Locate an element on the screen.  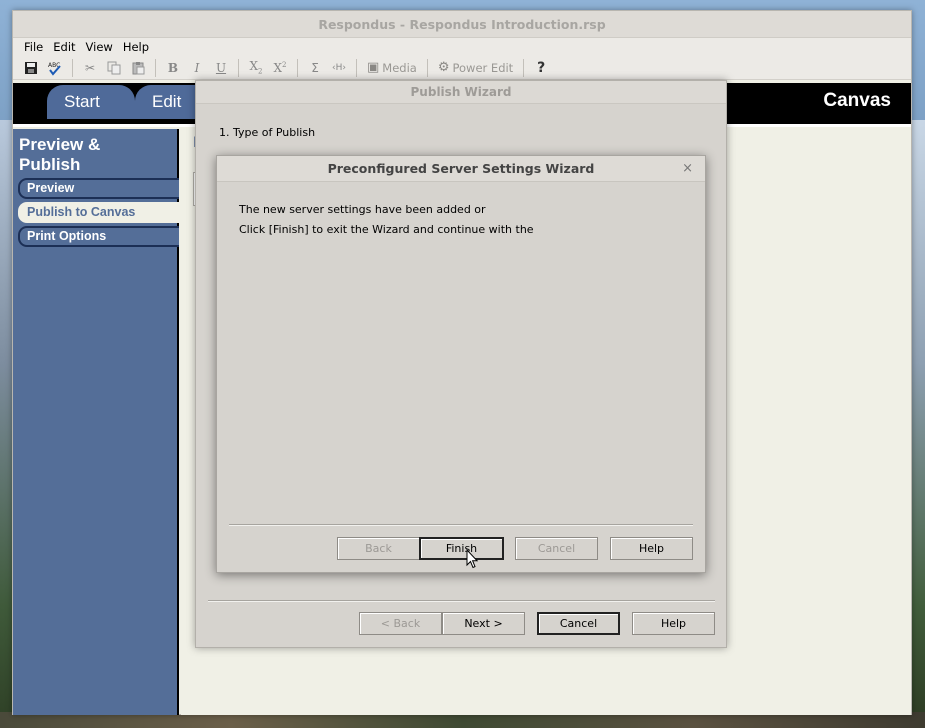
sidebar-title: Preview & Publish is located at coordinates (95, 152).